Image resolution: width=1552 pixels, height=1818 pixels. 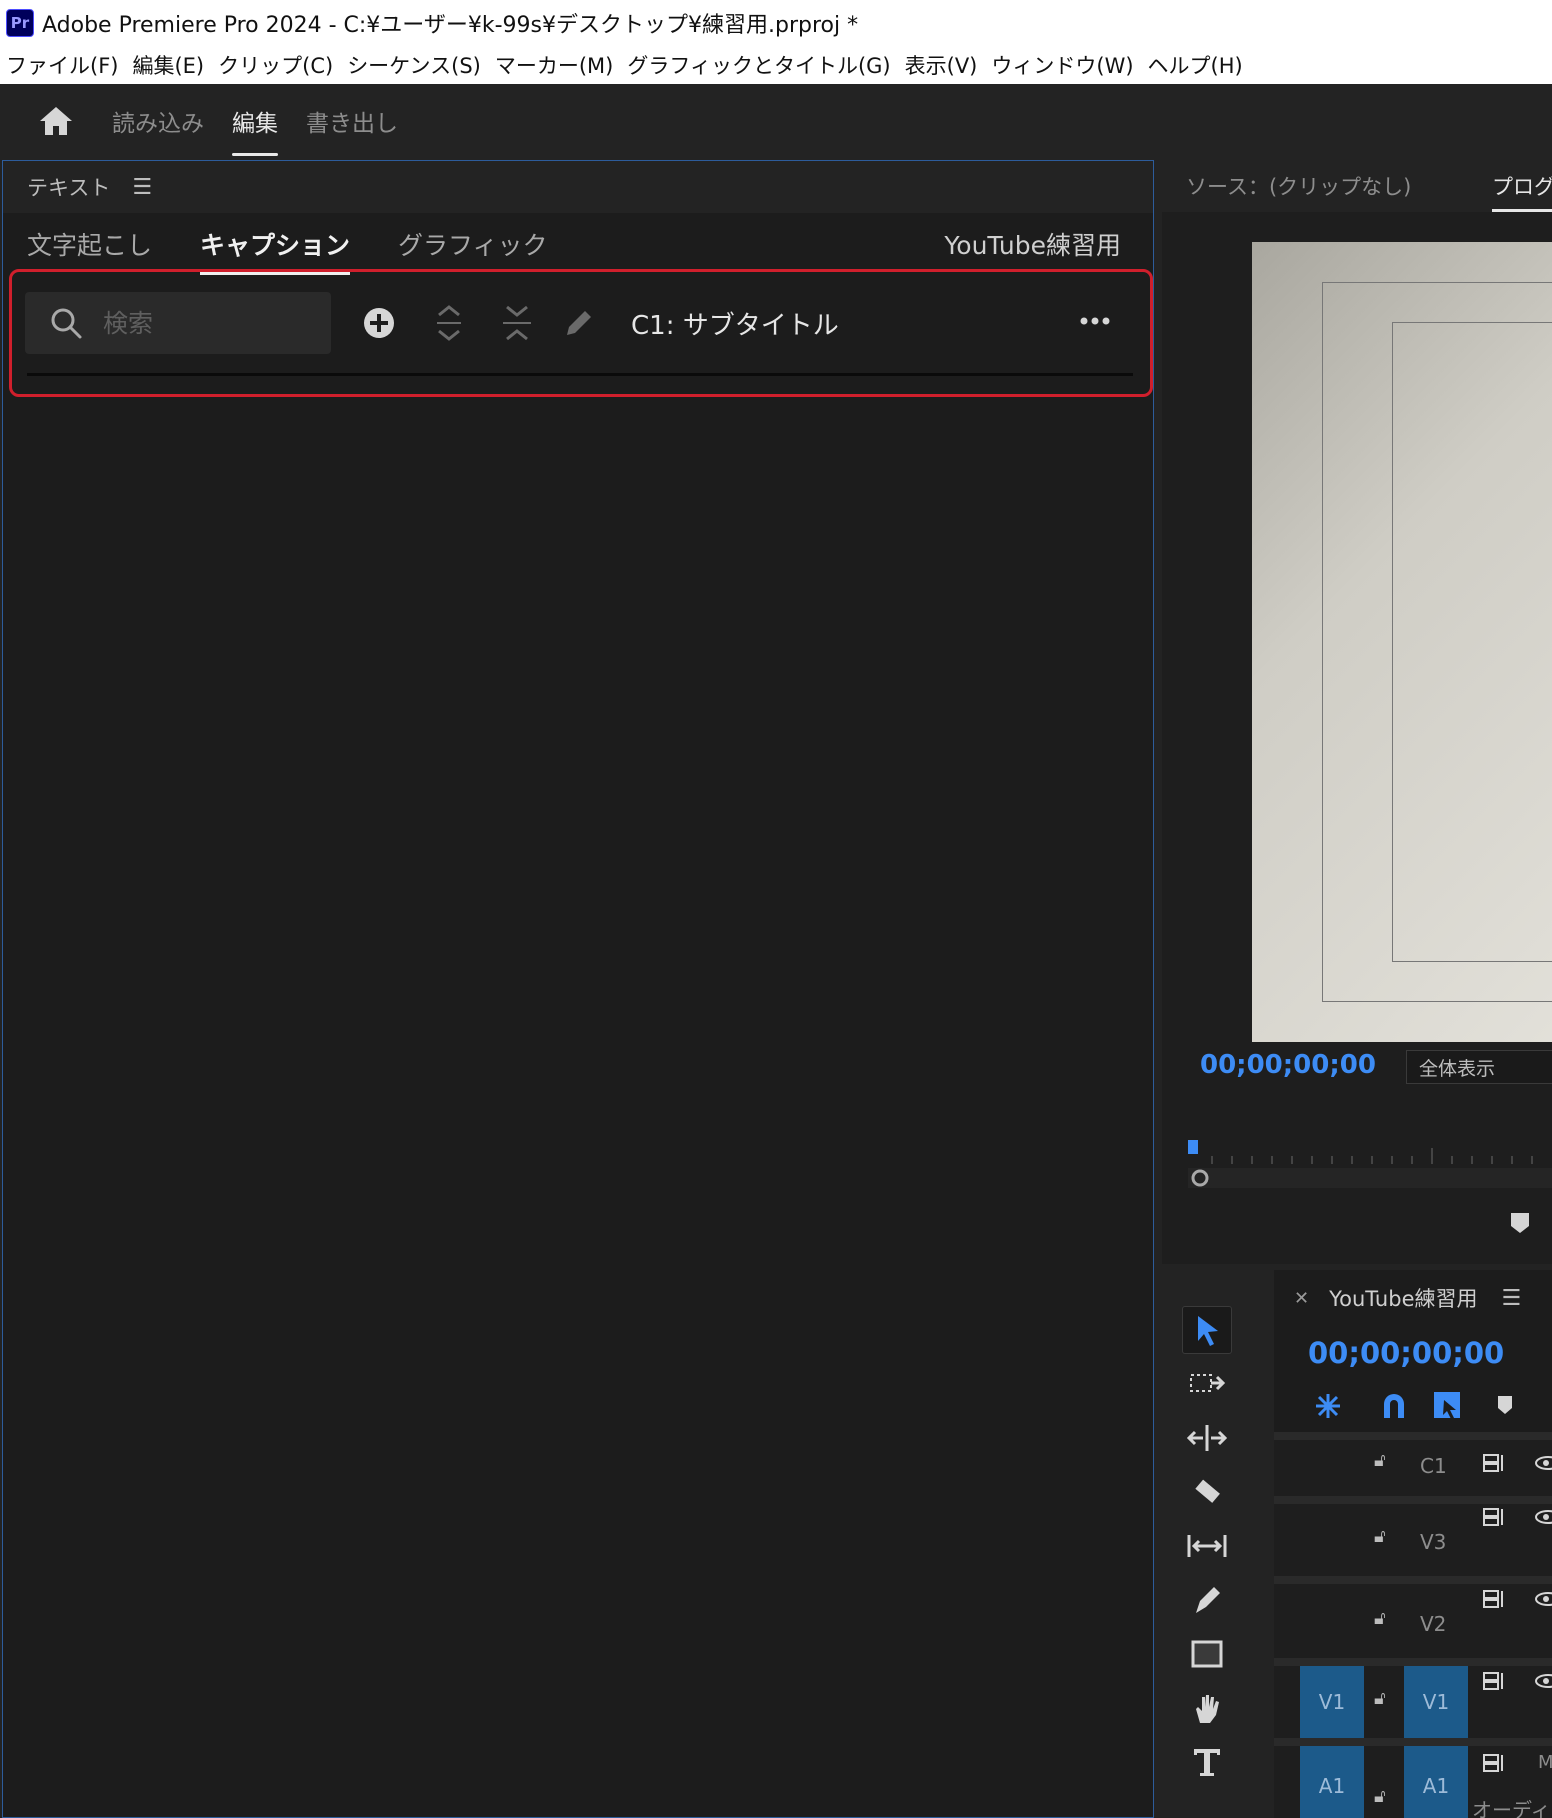 I want to click on expand-icon, so click(x=449, y=323).